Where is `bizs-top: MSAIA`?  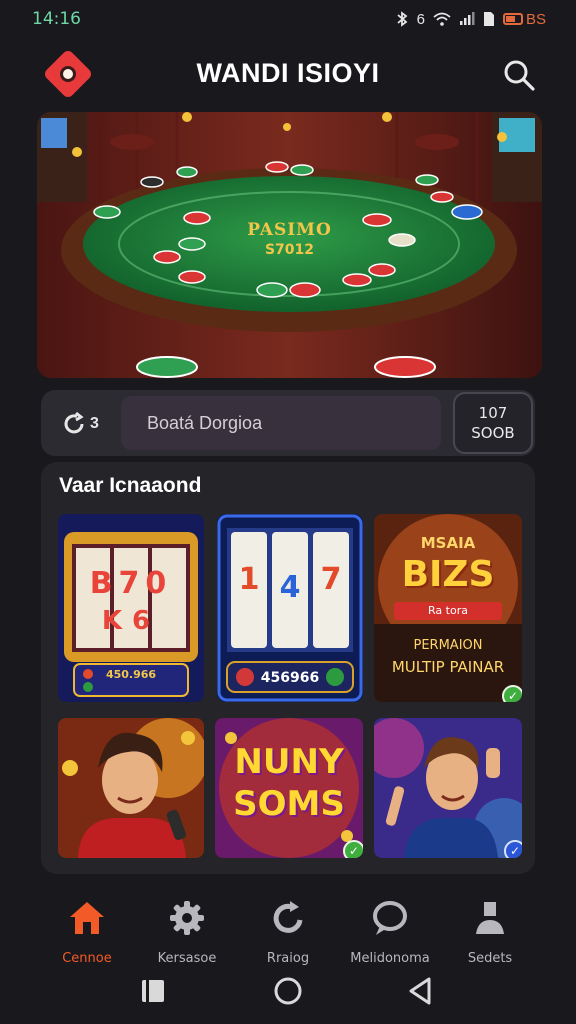
bizs-top: MSAIA is located at coordinates (448, 543).